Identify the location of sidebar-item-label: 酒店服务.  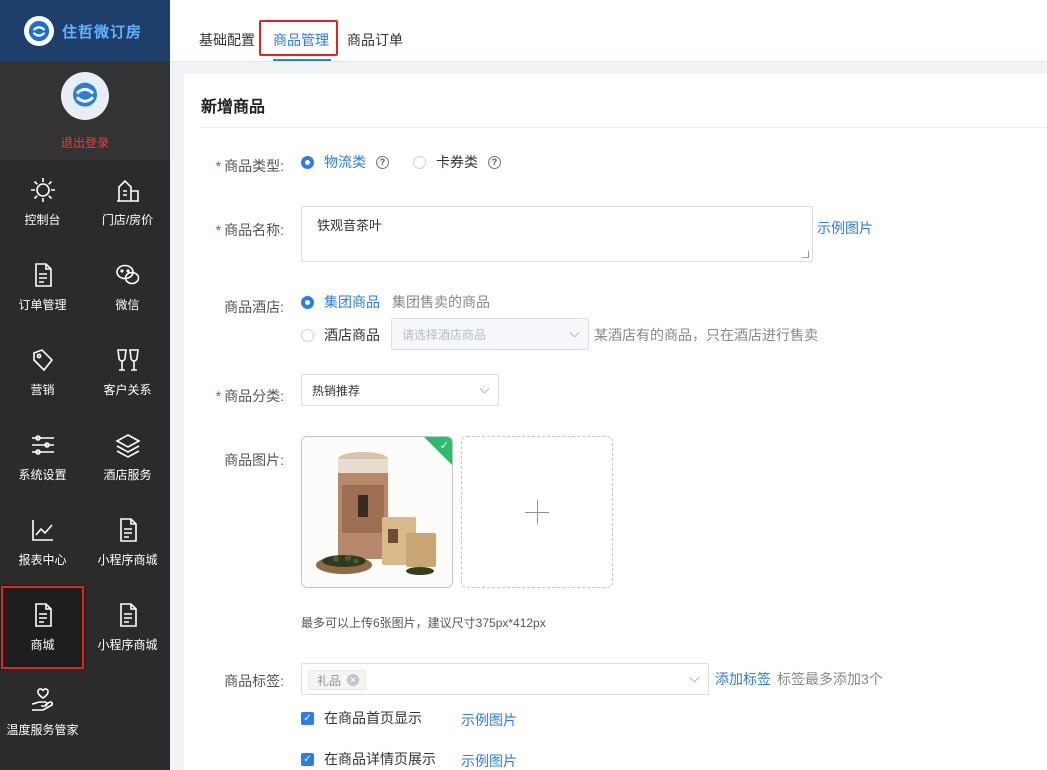
(127, 475).